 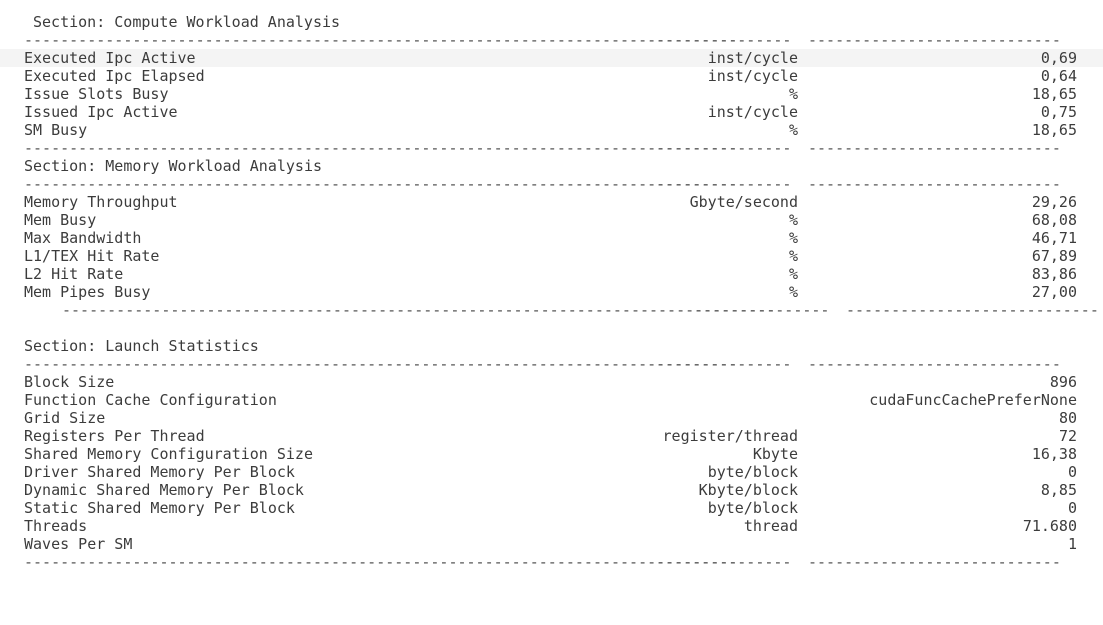 What do you see at coordinates (1054, 292) in the screenshot?
I see `metric-value: 27,00` at bounding box center [1054, 292].